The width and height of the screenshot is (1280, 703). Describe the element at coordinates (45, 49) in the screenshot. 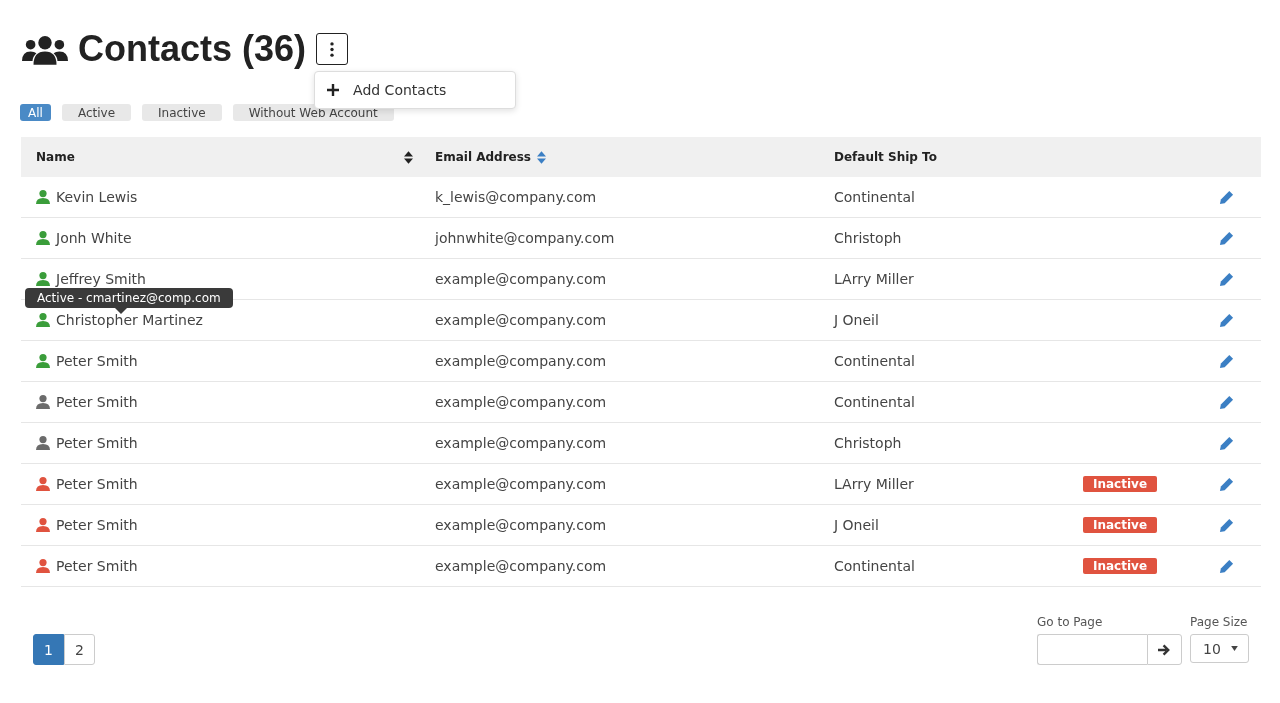

I see `users-icon` at that location.